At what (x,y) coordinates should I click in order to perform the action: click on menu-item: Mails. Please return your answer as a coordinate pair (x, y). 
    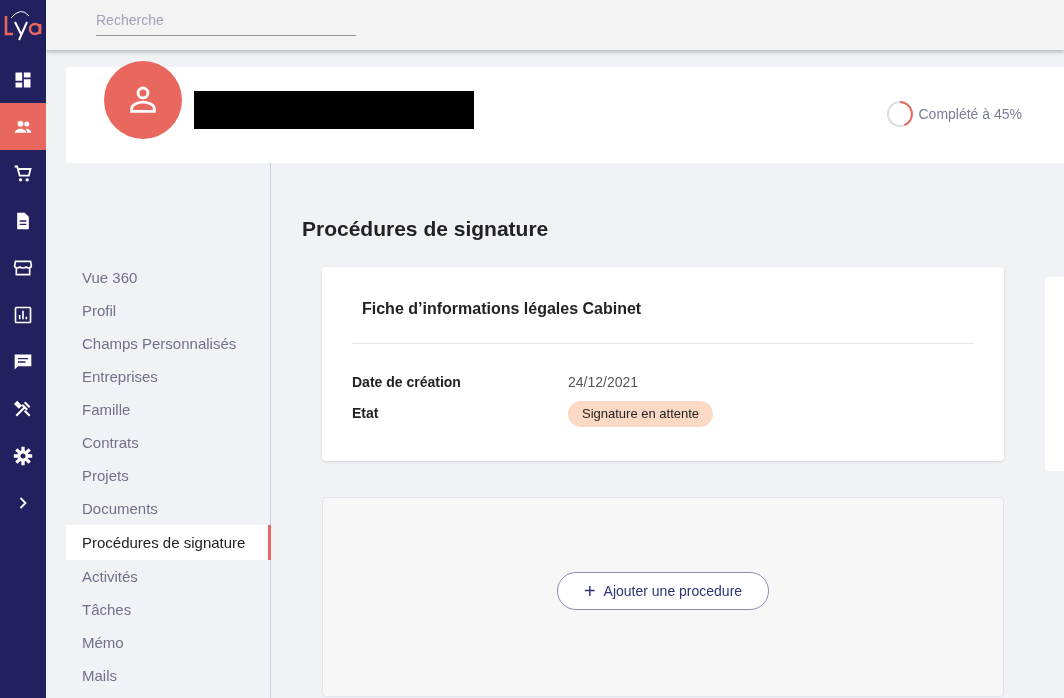
    Looking at the image, I should click on (168, 675).